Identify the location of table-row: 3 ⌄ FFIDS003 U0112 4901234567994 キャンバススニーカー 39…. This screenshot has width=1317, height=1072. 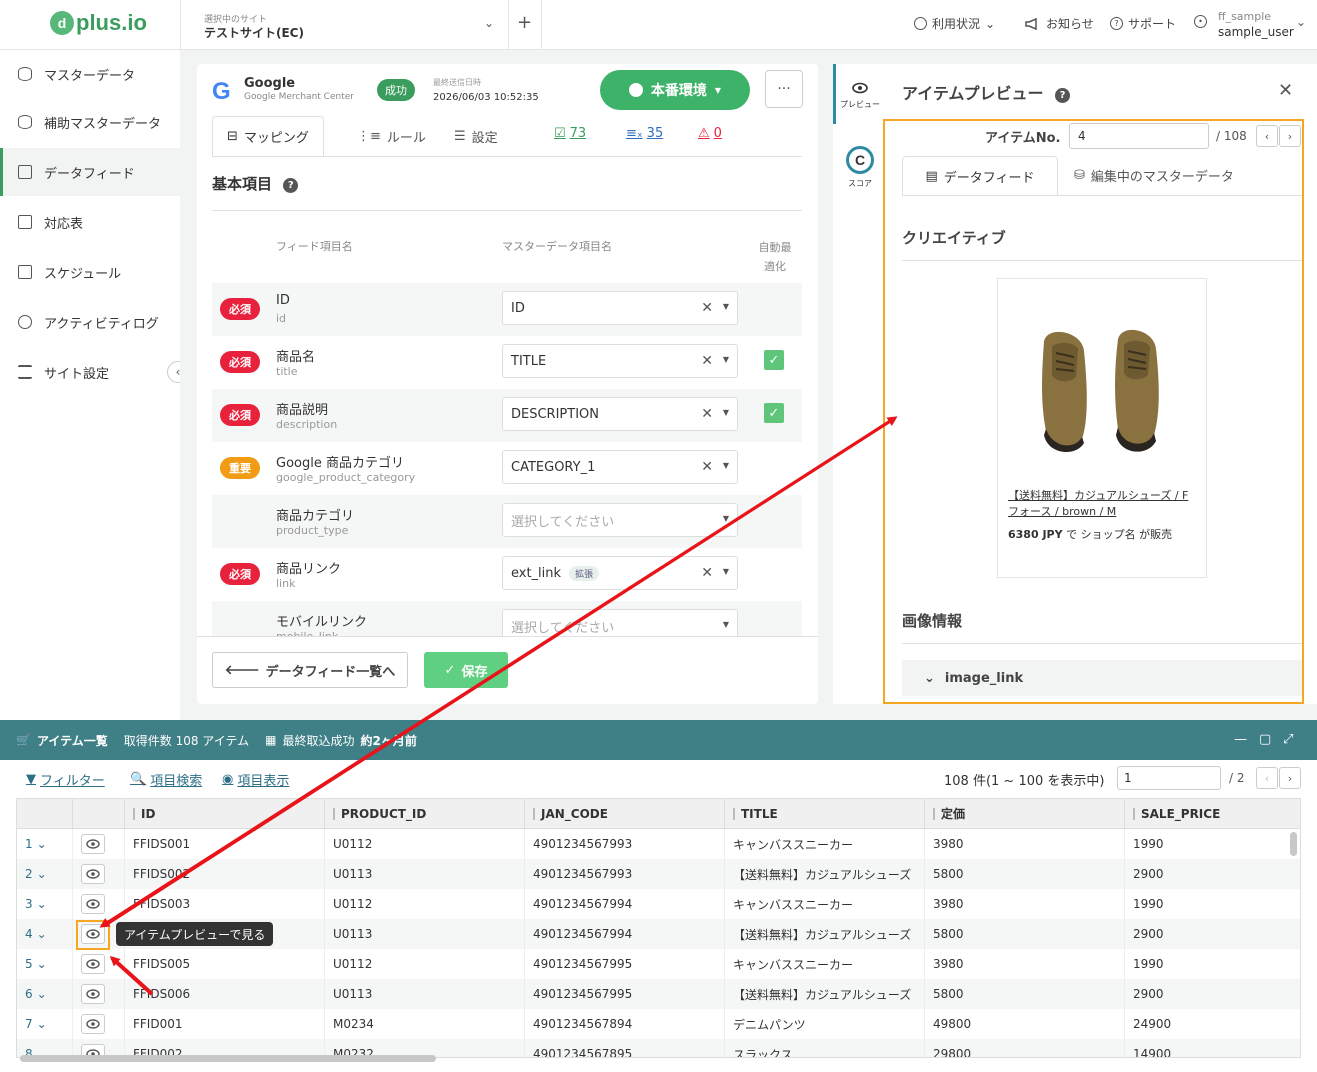
(658, 904).